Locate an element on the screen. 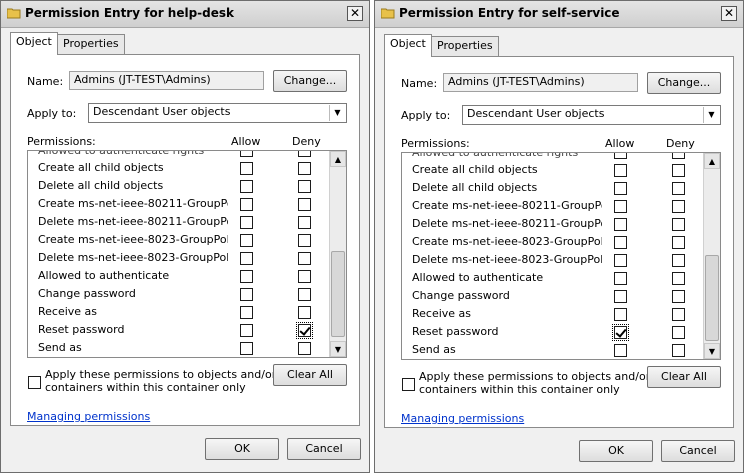 Image resolution: width=744 pixels, height=473 pixels. partially-visible-row: Allowed to authenticate rights is located at coordinates (495, 155).